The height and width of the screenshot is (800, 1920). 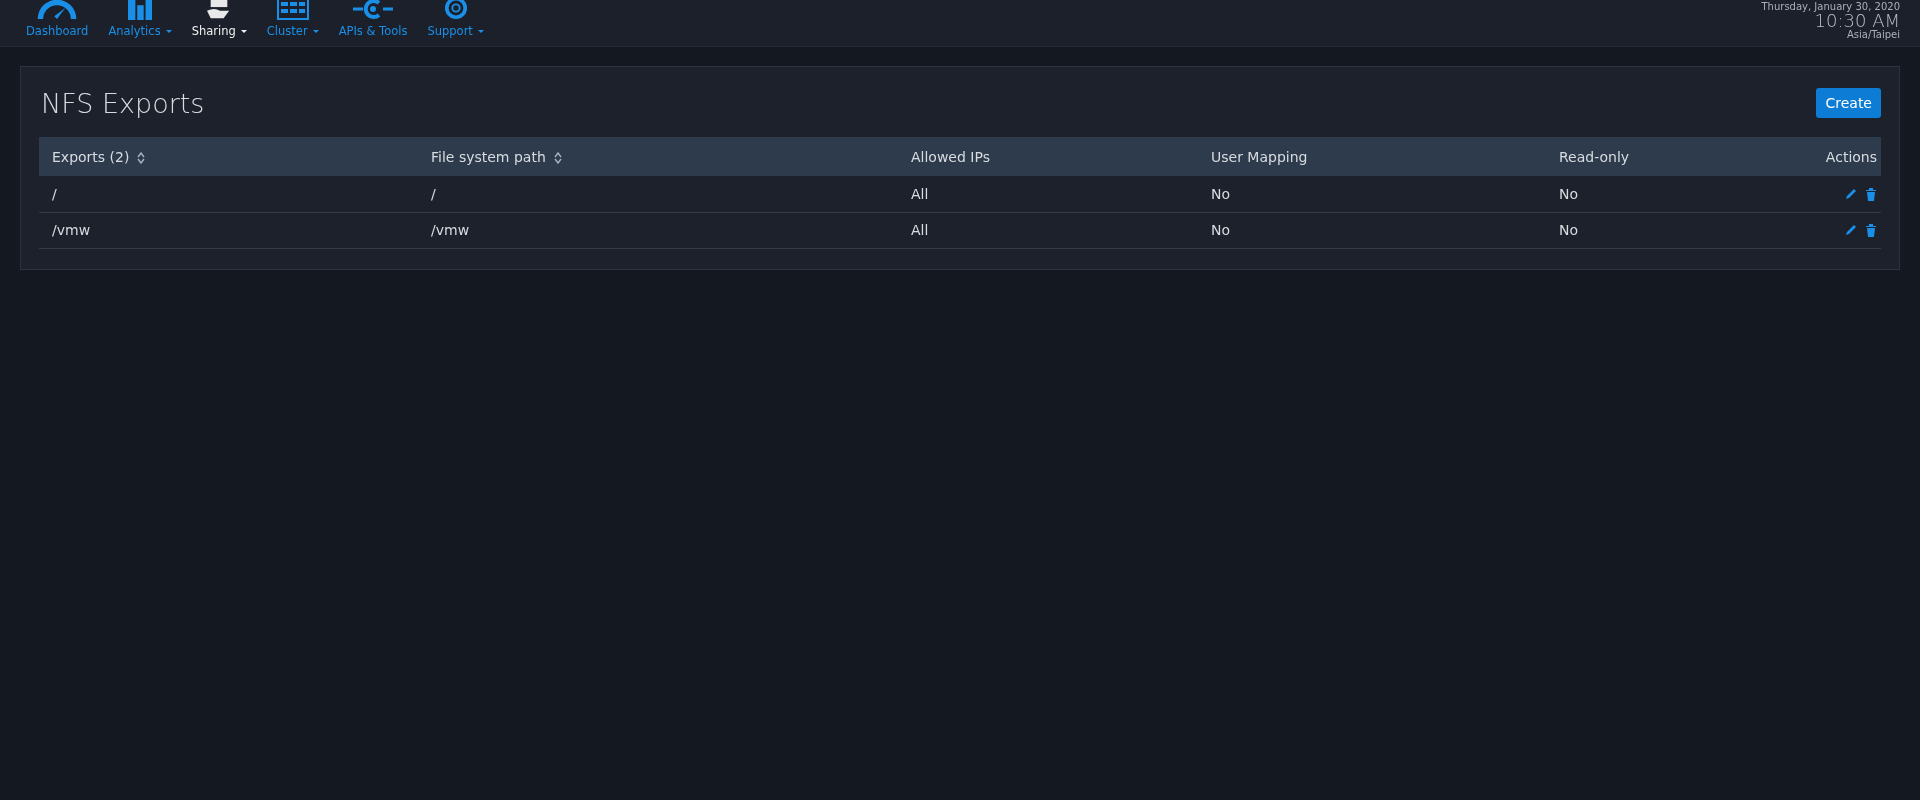 What do you see at coordinates (123, 103) in the screenshot?
I see `page-title: NFS Exports` at bounding box center [123, 103].